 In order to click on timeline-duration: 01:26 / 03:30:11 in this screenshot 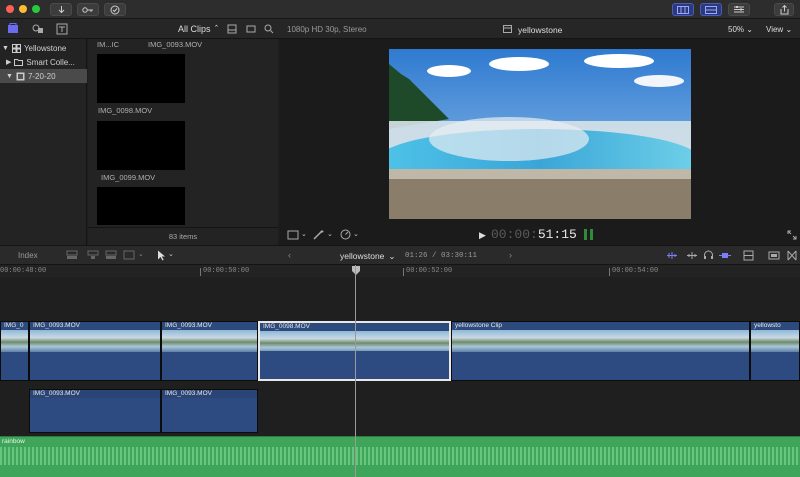, I will do `click(441, 256)`.